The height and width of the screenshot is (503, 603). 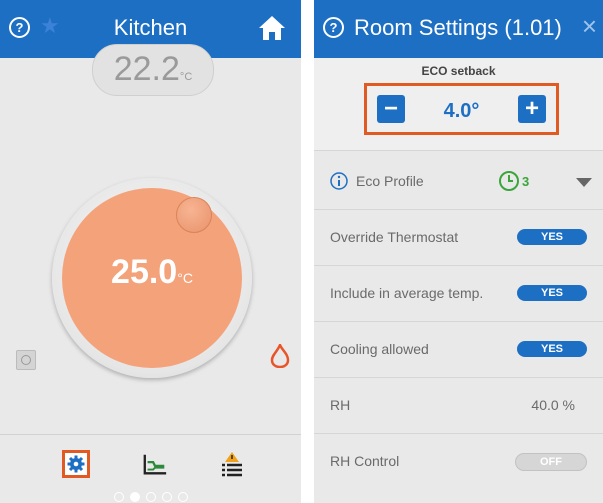 I want to click on dropdown-caret-icon, so click(x=584, y=182).